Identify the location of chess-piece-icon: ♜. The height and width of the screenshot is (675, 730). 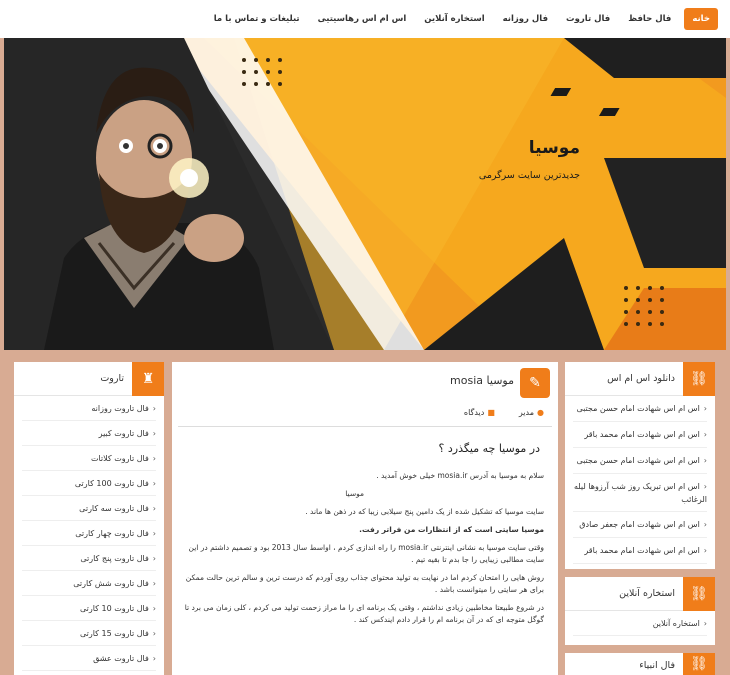
(148, 379).